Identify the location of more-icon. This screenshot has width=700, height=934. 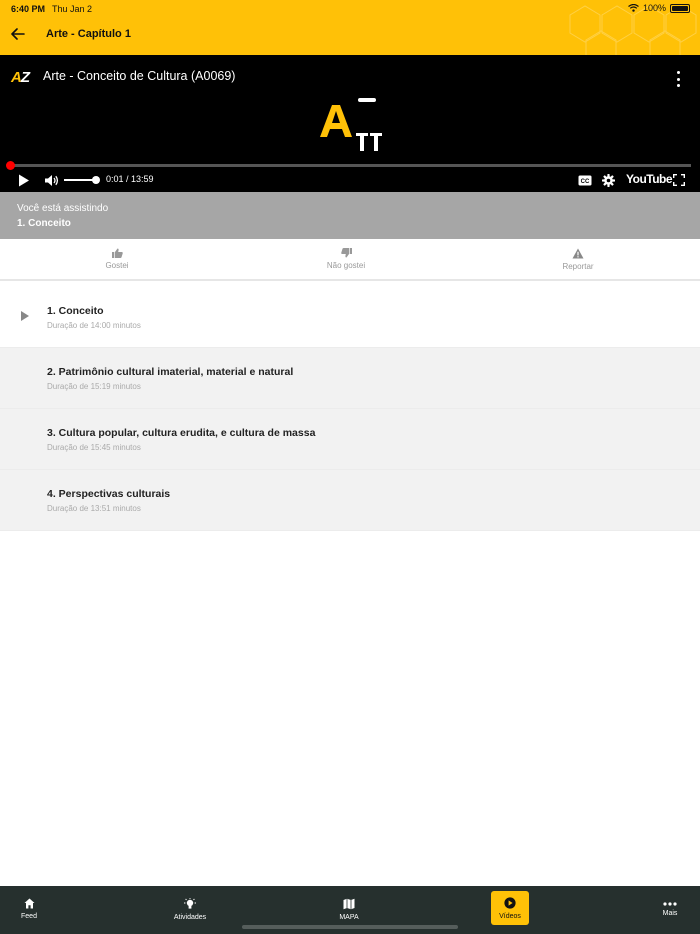
(670, 903).